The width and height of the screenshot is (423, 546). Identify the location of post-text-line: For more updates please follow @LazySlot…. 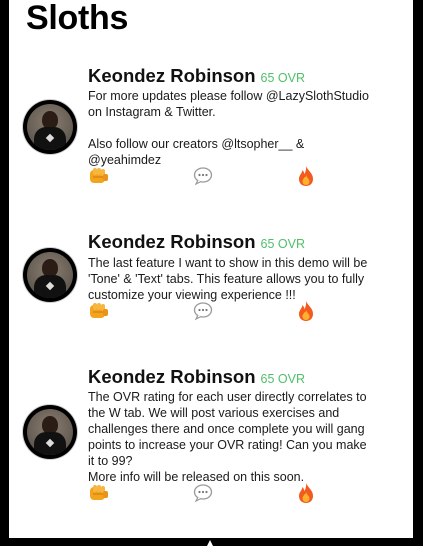
(228, 96).